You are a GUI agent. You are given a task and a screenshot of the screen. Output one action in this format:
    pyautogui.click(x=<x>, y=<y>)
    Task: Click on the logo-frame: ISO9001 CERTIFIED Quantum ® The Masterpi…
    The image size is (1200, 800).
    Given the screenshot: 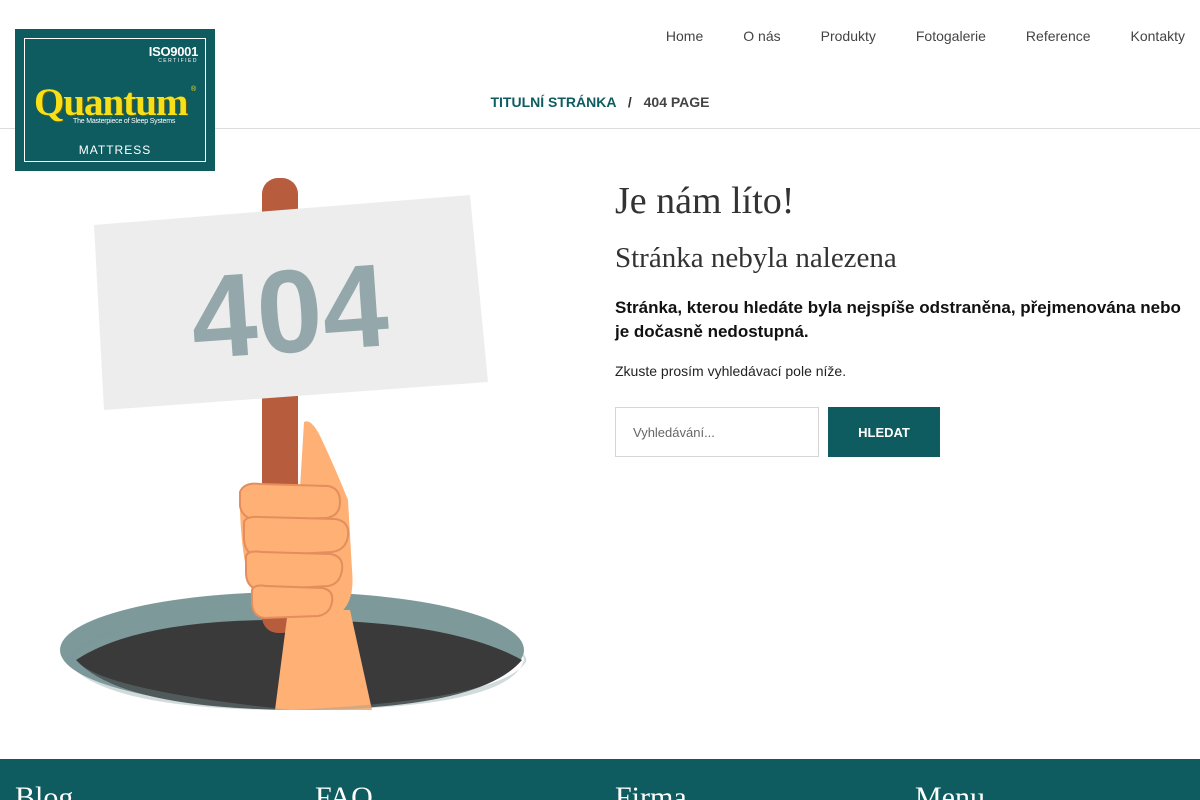 What is the action you would take?
    pyautogui.click(x=115, y=100)
    